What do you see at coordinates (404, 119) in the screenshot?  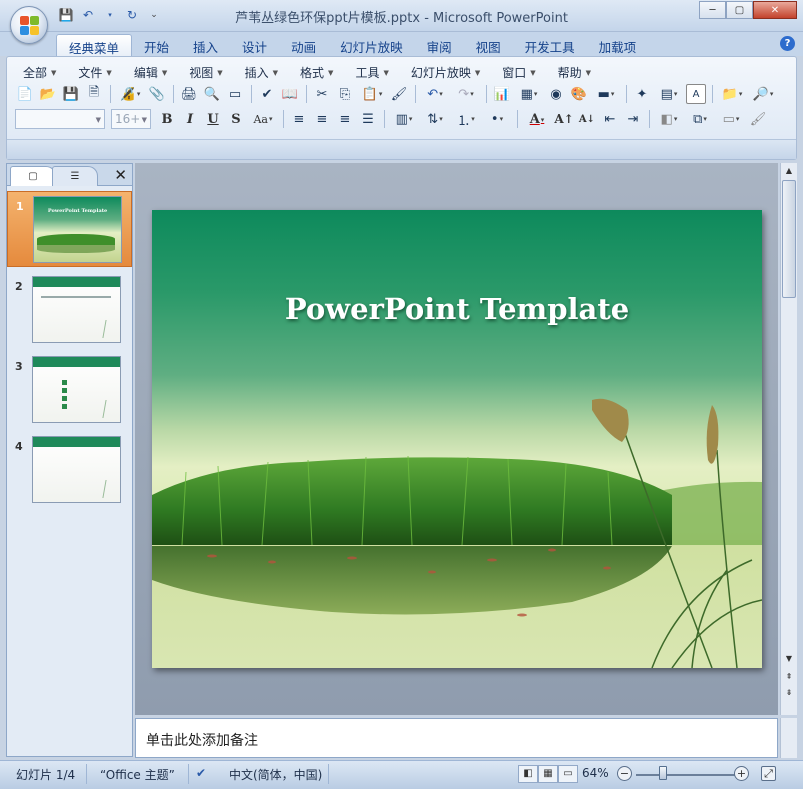 I see `columns-icon: ▥ ▾` at bounding box center [404, 119].